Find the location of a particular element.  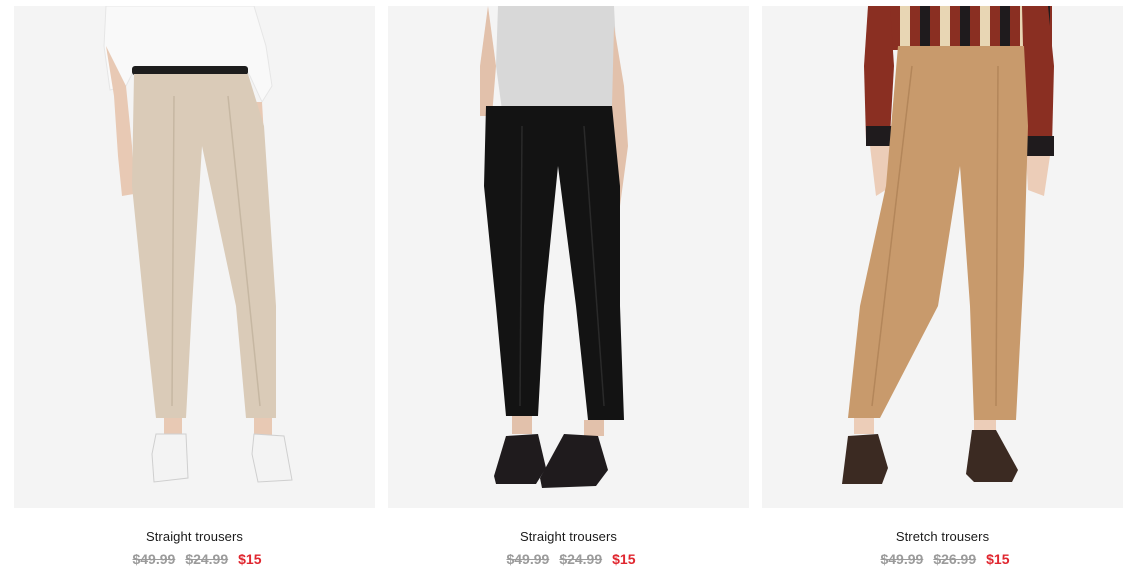

product-name: Stretch trousers is located at coordinates (942, 536).